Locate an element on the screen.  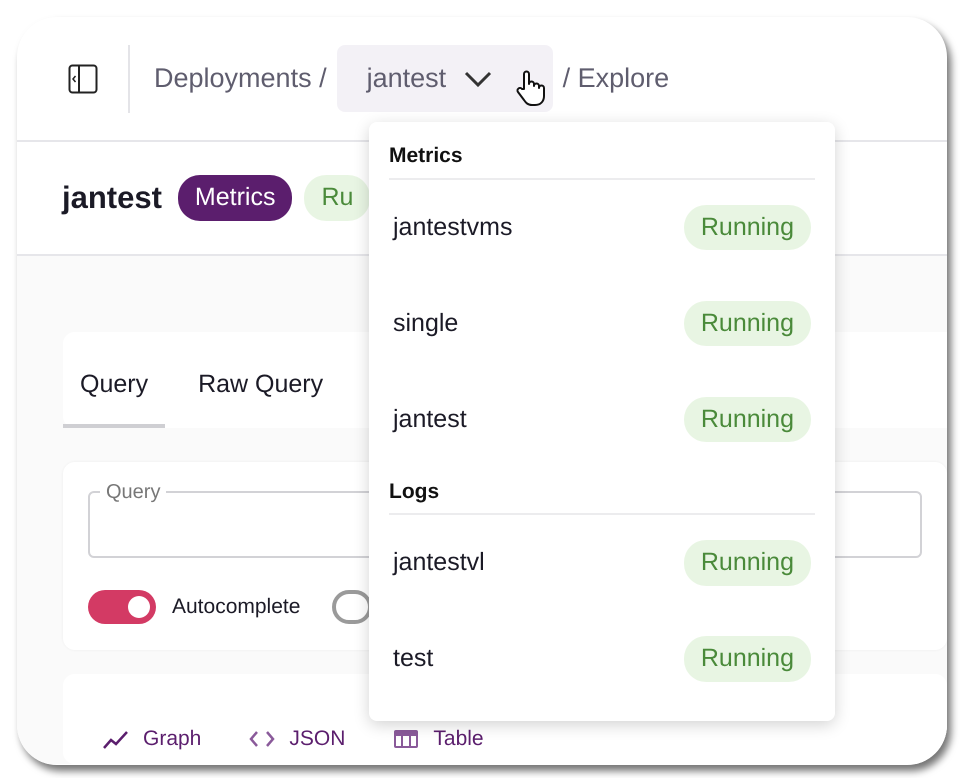
breadcrumb-link: Deployments / is located at coordinates (240, 78).